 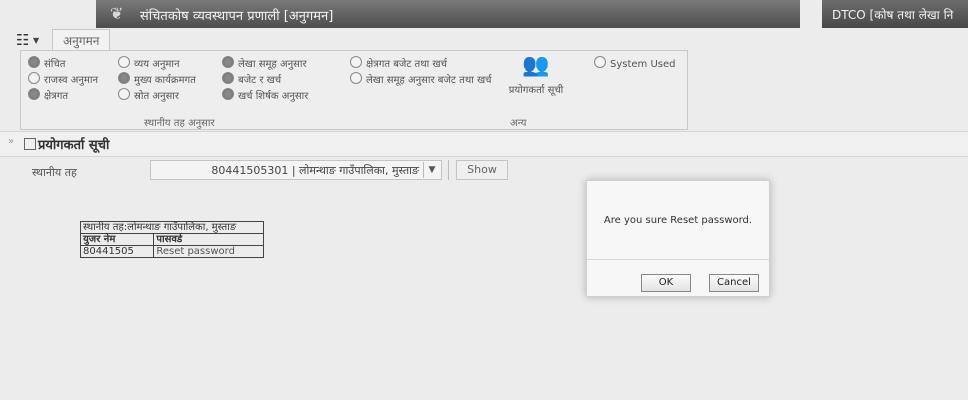 What do you see at coordinates (22, 40) in the screenshot?
I see `apps-grid-icon: ☷` at bounding box center [22, 40].